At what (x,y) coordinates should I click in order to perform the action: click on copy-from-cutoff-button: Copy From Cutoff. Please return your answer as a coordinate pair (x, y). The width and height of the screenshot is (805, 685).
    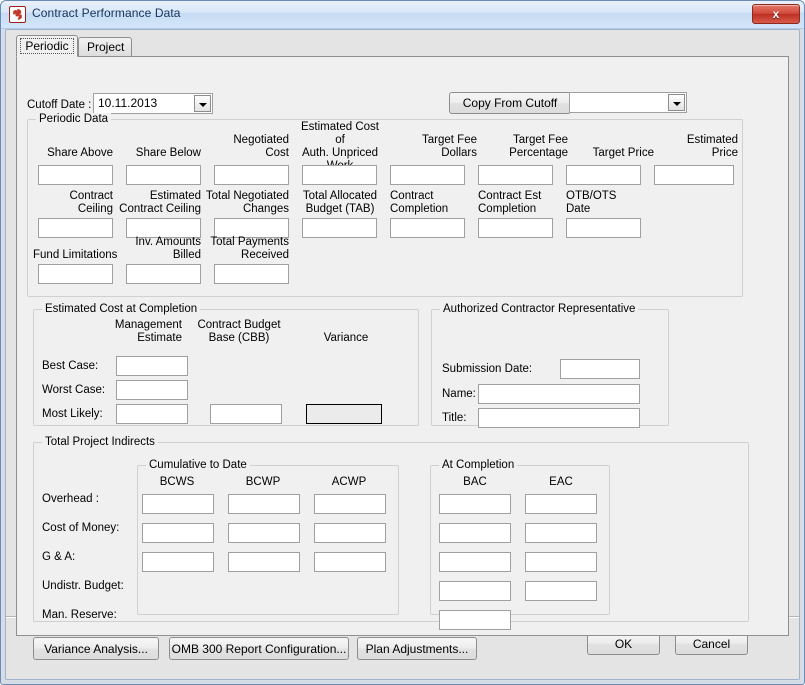
    Looking at the image, I should click on (510, 103).